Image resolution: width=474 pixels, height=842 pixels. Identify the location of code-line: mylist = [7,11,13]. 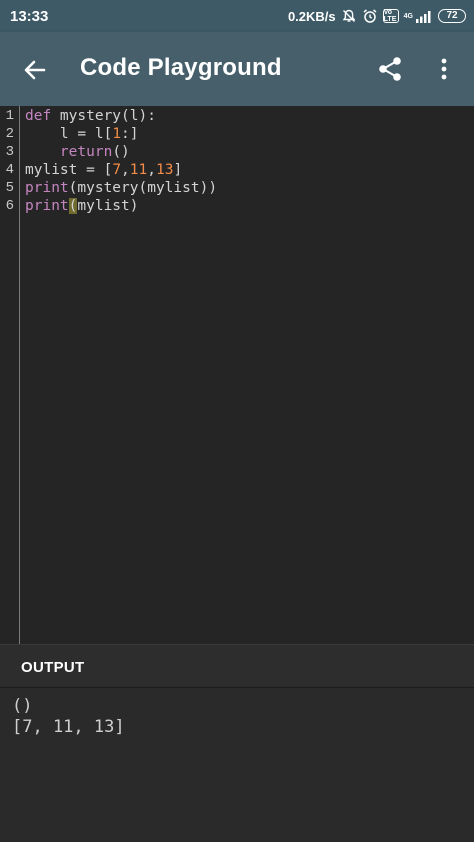
(103, 170).